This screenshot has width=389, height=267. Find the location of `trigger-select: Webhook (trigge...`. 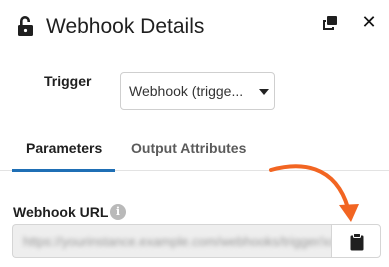

trigger-select: Webhook (trigge... is located at coordinates (197, 91).